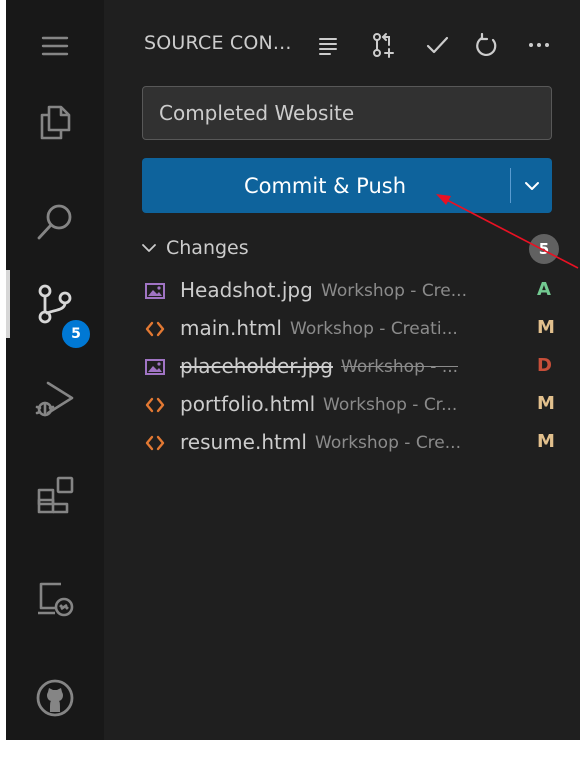 This screenshot has width=580, height=761. I want to click on menu-icon, so click(55, 46).